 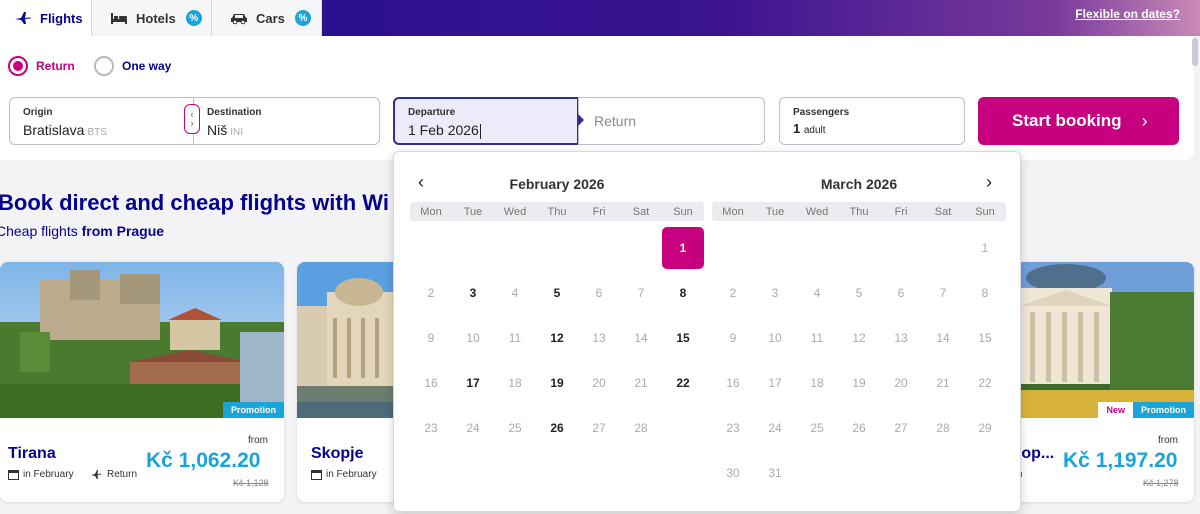 I want to click on calendar-day: 30, so click(x=733, y=473).